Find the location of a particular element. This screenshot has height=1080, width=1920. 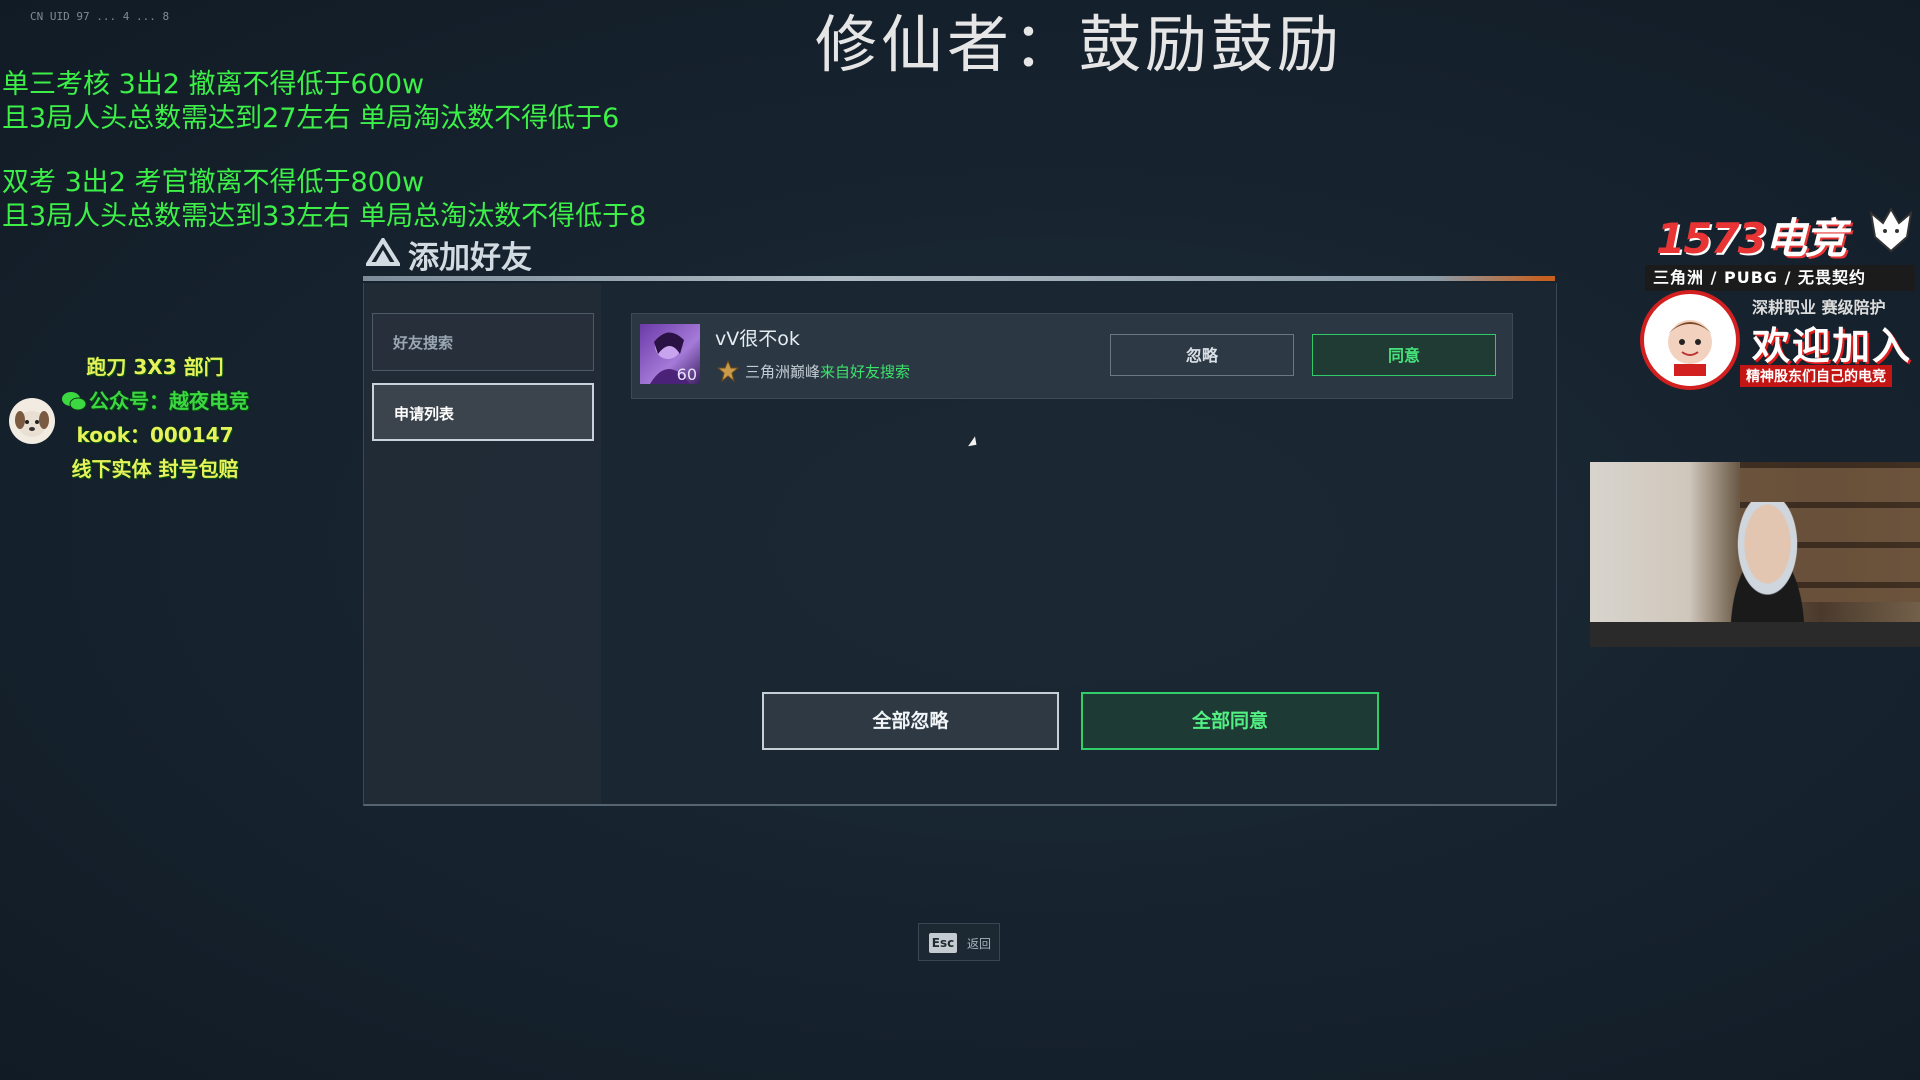

sidebar-item-friend-search: 好友搜索 is located at coordinates (483, 342).